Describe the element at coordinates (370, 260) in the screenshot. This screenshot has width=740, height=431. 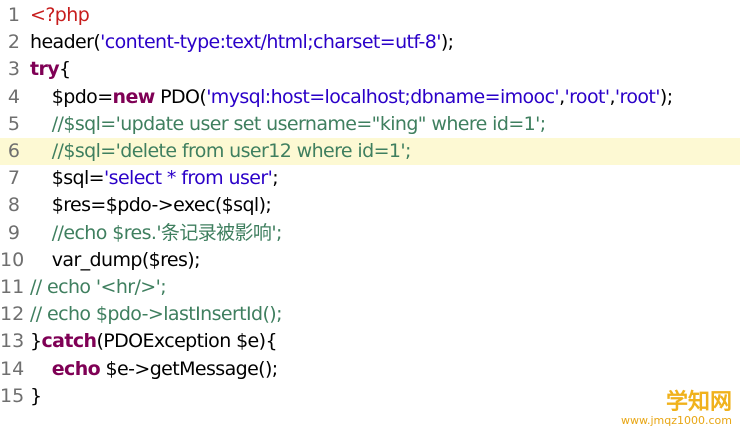
I see `code-line: 10 var_dump($res);` at that location.